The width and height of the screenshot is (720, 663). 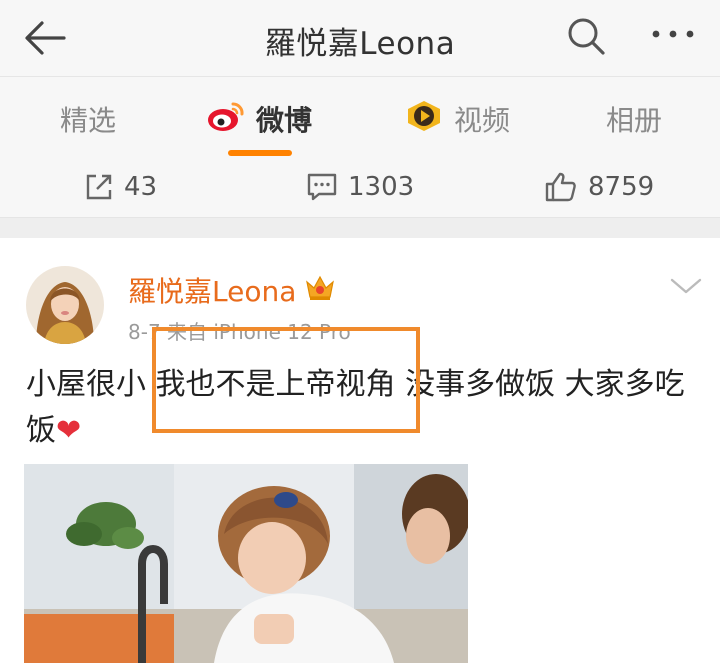 I want to click on avatar, so click(x=65, y=305).